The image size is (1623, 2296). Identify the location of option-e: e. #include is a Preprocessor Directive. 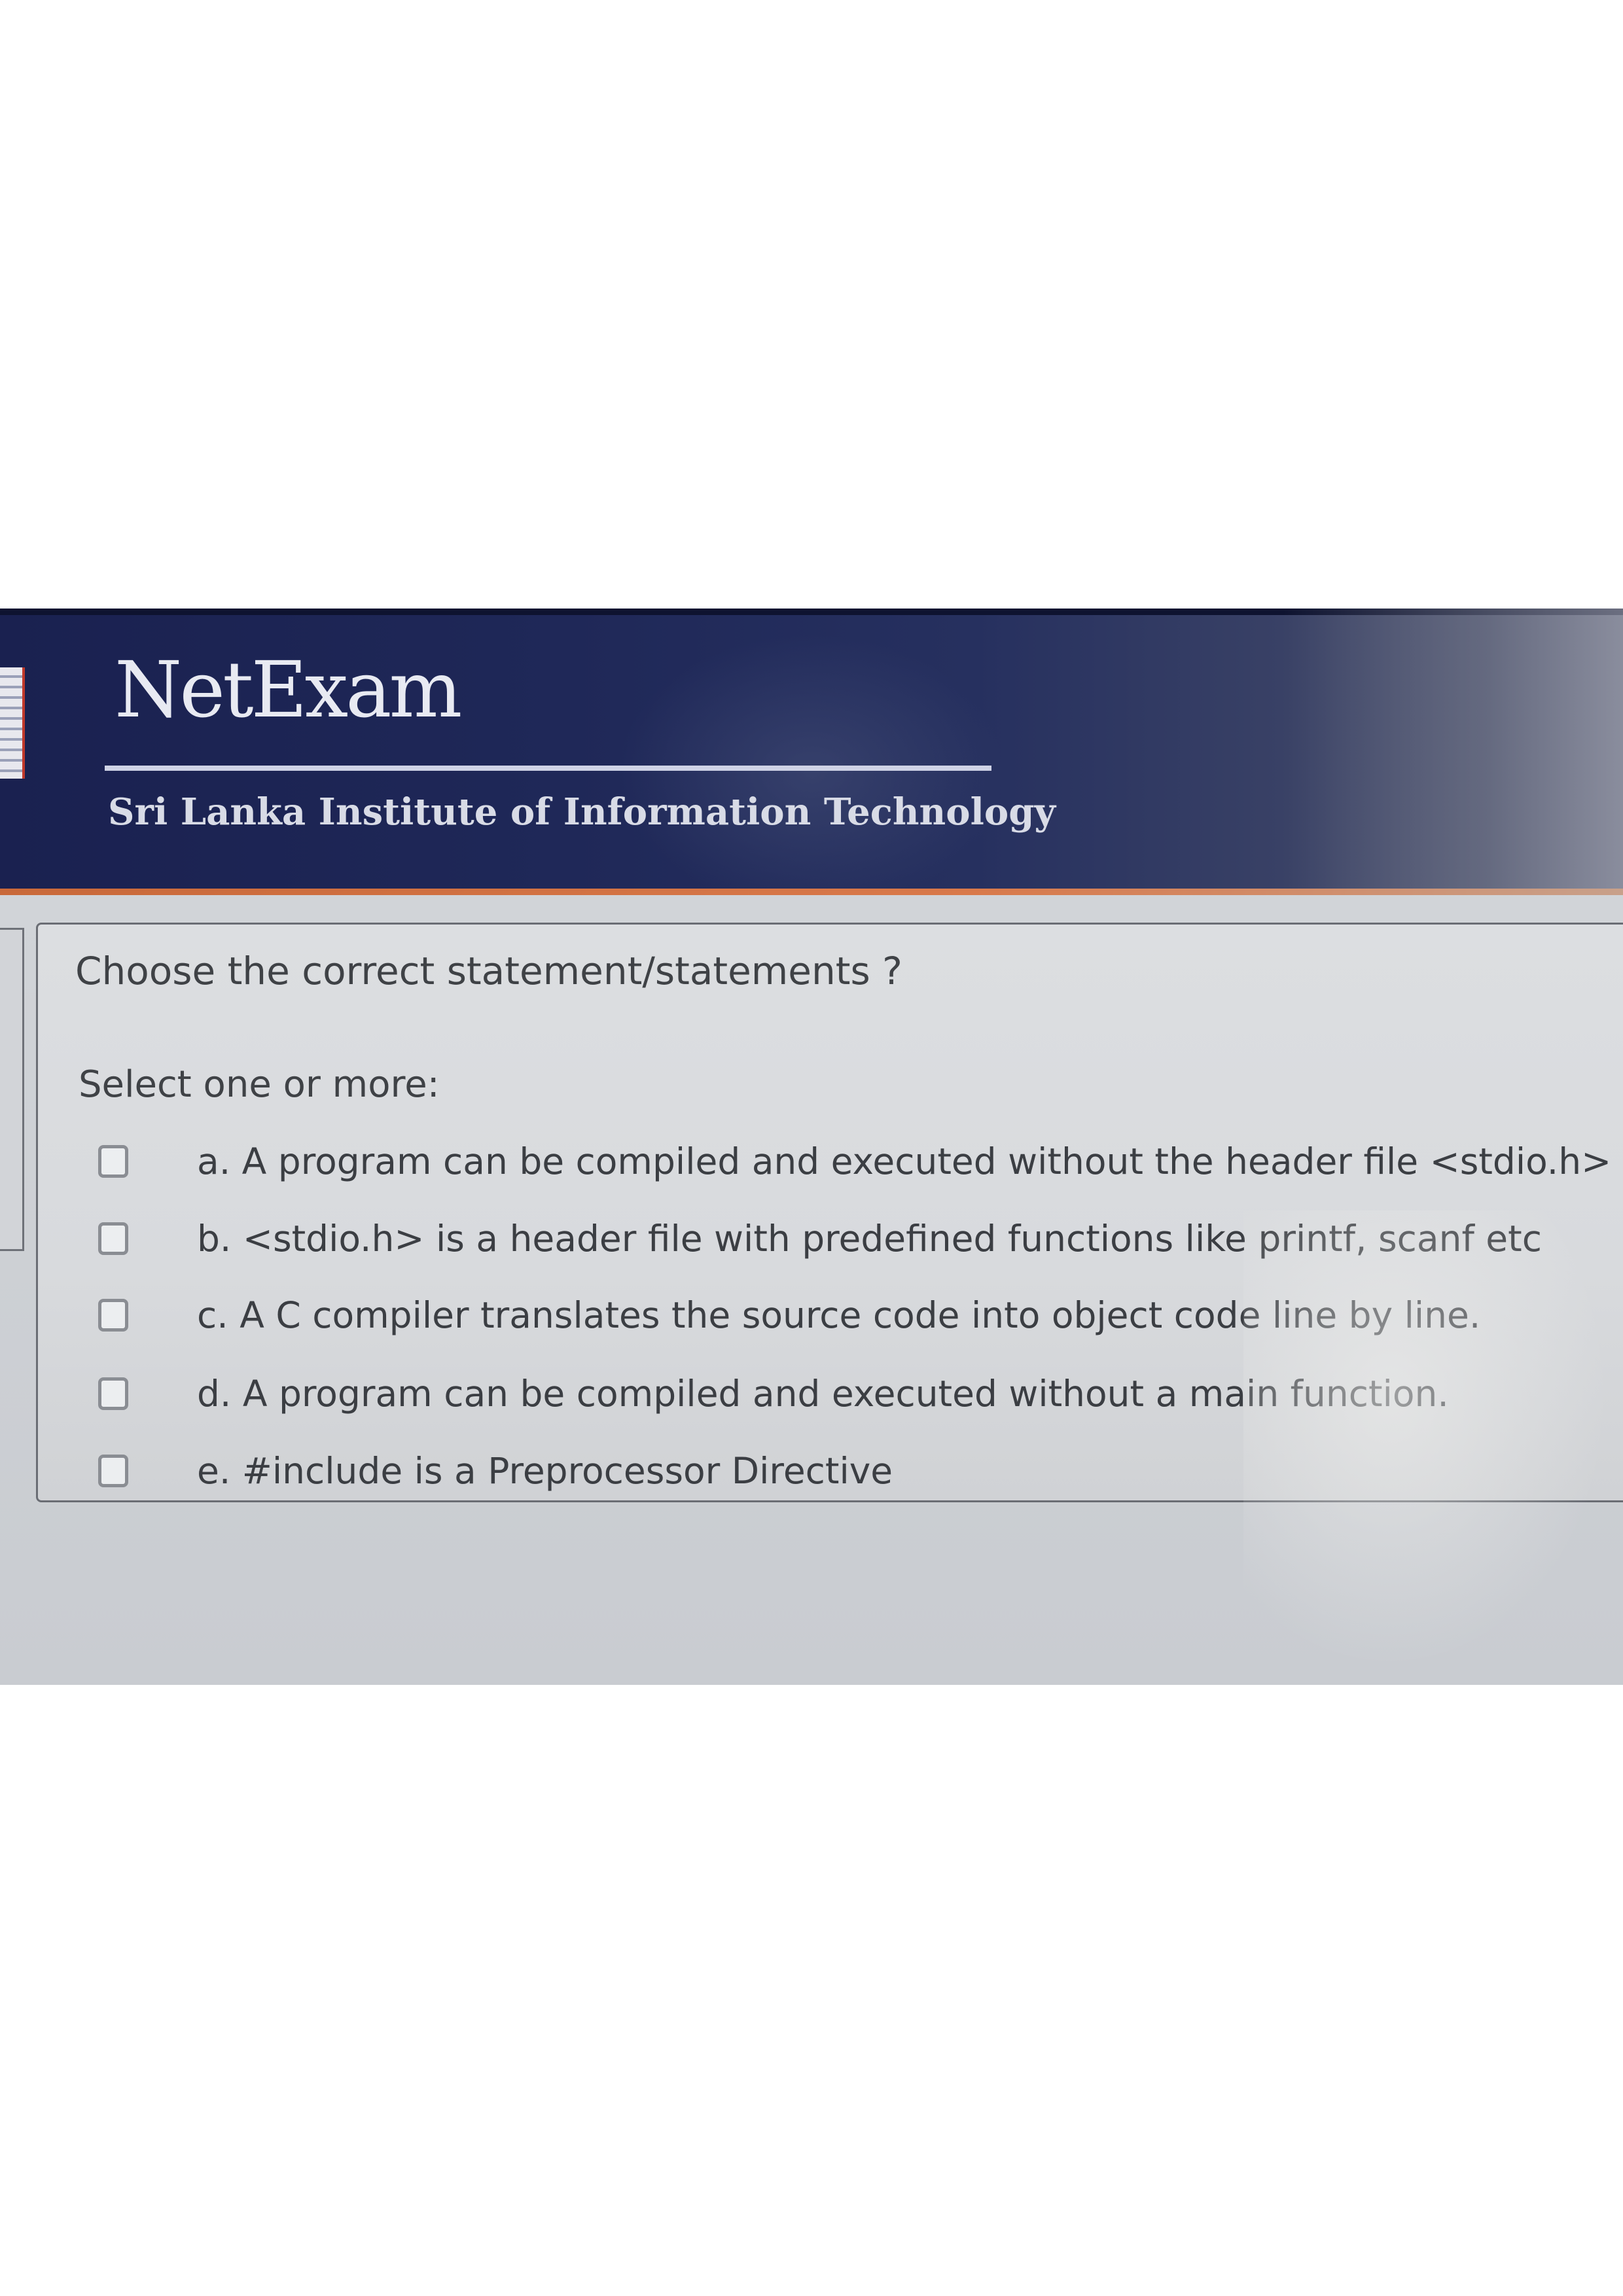
(850, 1471).